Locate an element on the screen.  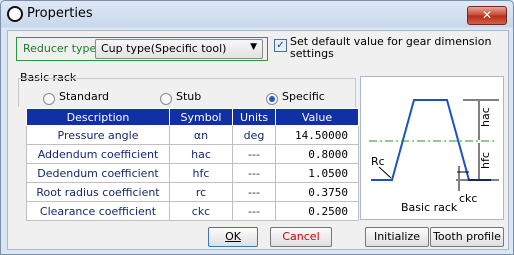
row-description: Root radius coefficient is located at coordinates (98, 192).